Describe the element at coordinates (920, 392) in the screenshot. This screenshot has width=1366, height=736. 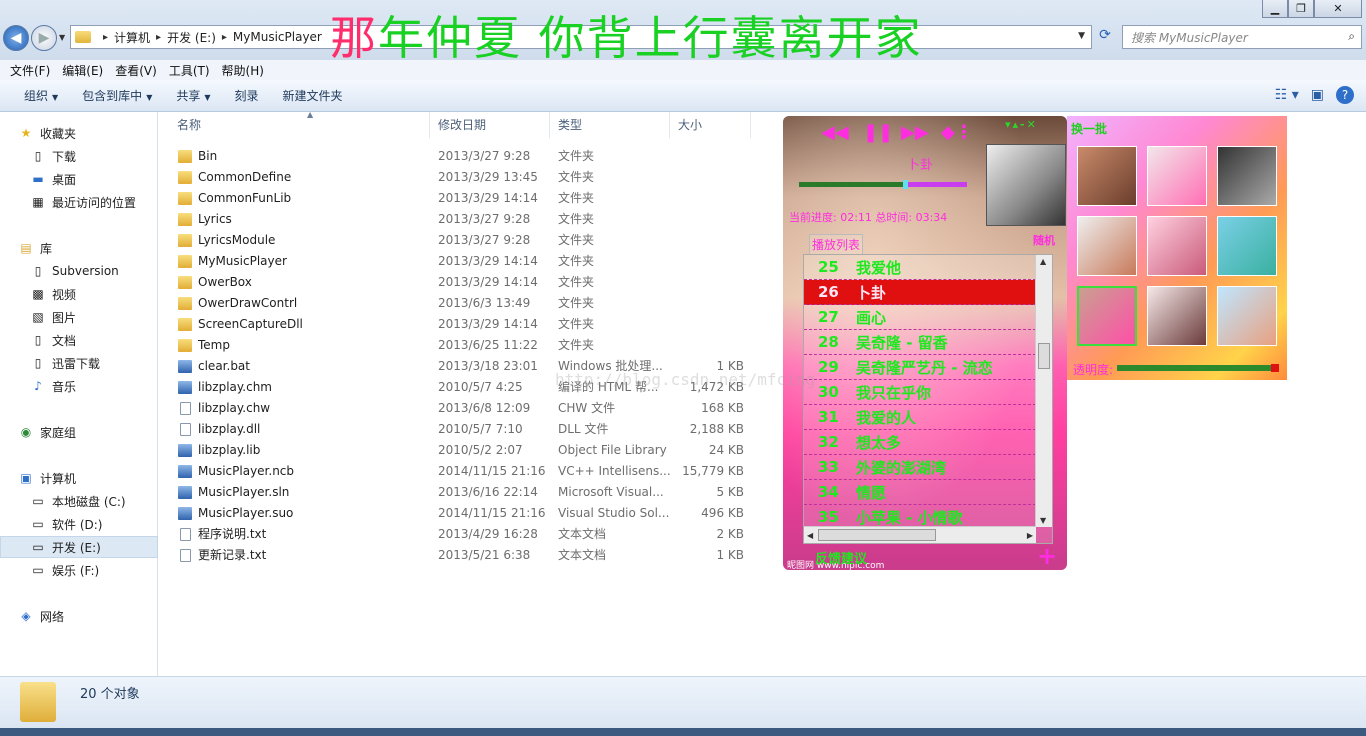
I see `playlist-item: 30 我只在乎你` at that location.